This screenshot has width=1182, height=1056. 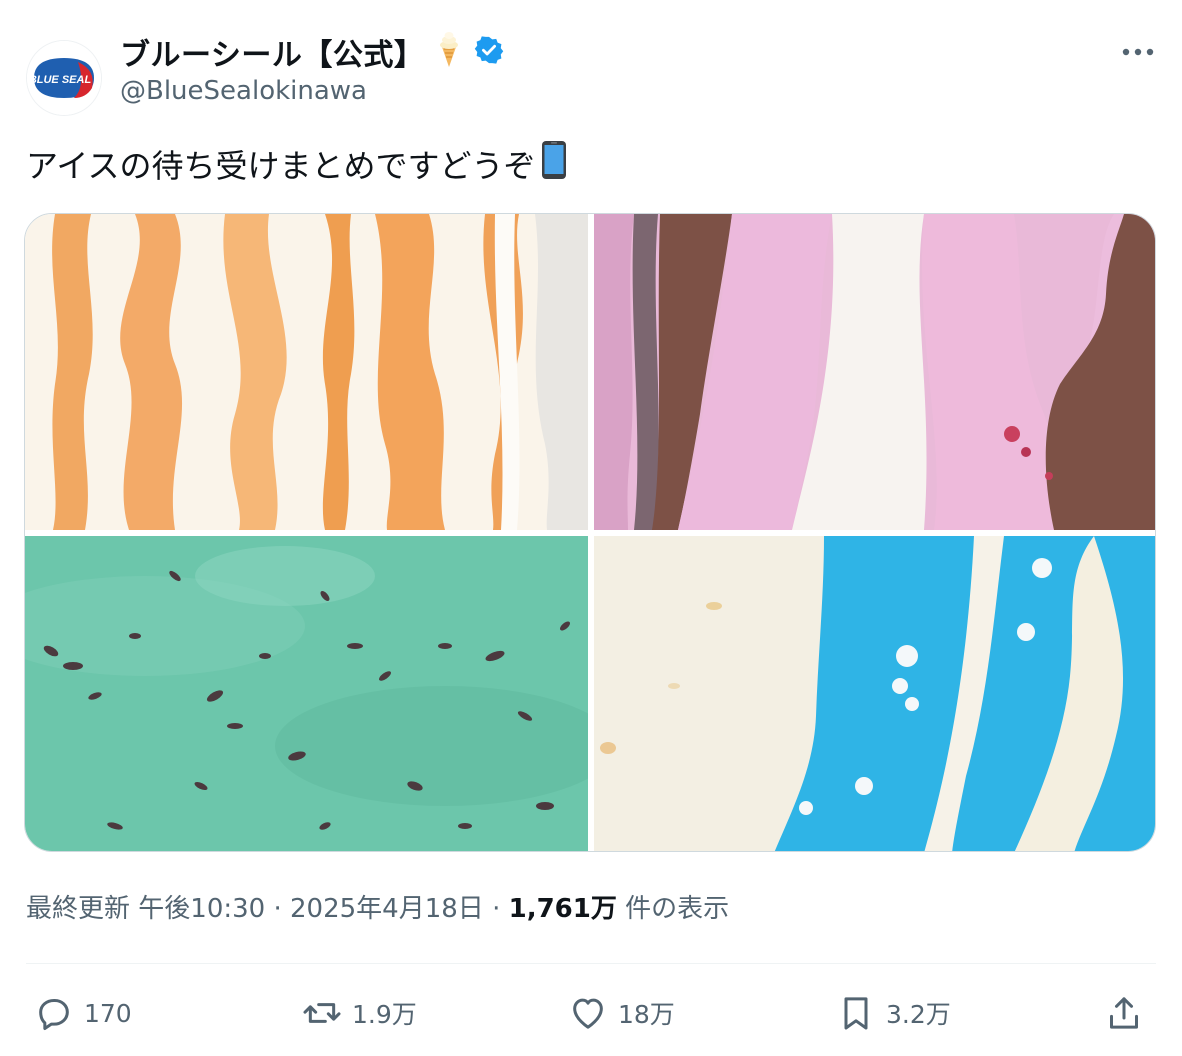 I want to click on reply-count: 170, so click(x=108, y=1013).